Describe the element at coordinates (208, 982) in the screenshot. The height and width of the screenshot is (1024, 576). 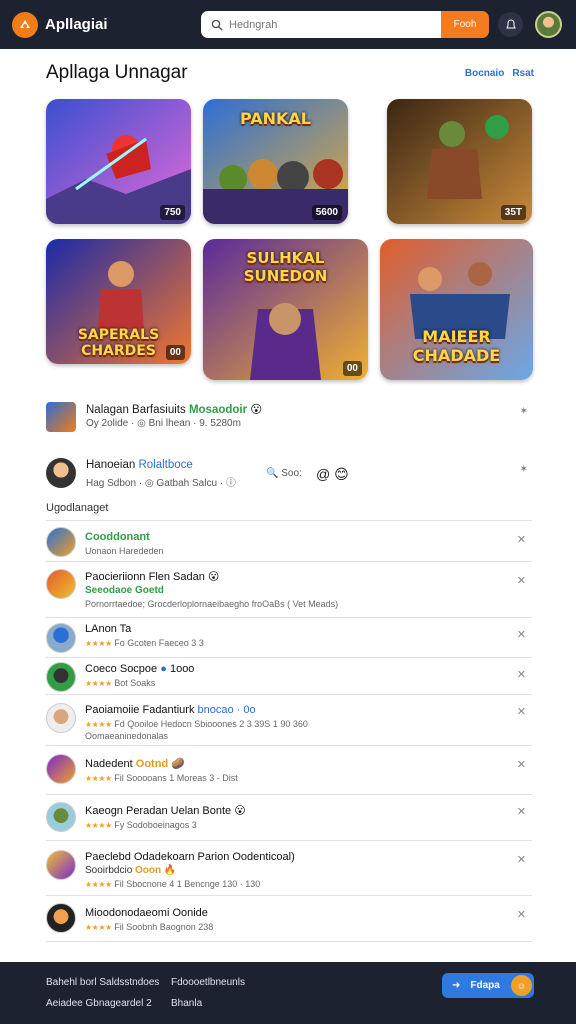
I see `footer-link: Fdoooetlbneunls` at that location.